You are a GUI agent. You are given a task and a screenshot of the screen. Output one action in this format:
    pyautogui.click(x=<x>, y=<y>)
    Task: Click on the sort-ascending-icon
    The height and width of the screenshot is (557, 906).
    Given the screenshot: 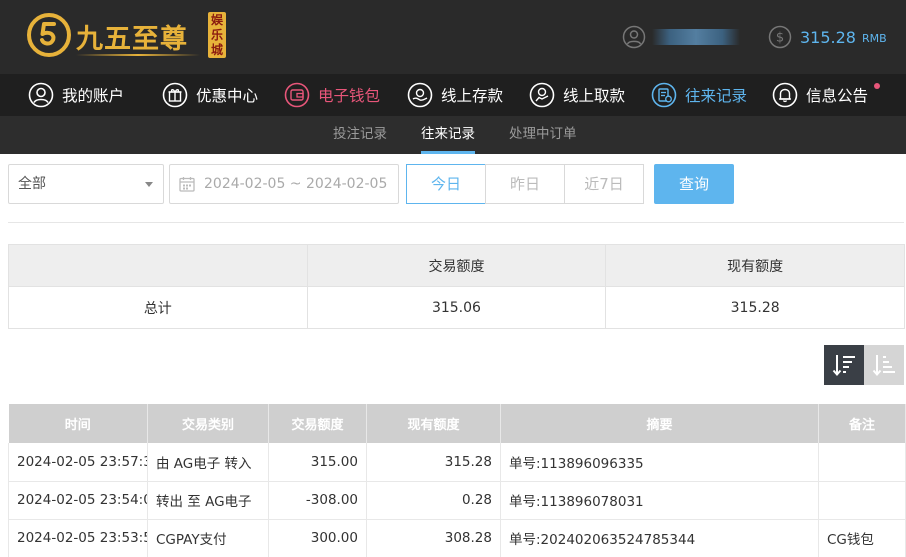 What is the action you would take?
    pyautogui.click(x=883, y=366)
    